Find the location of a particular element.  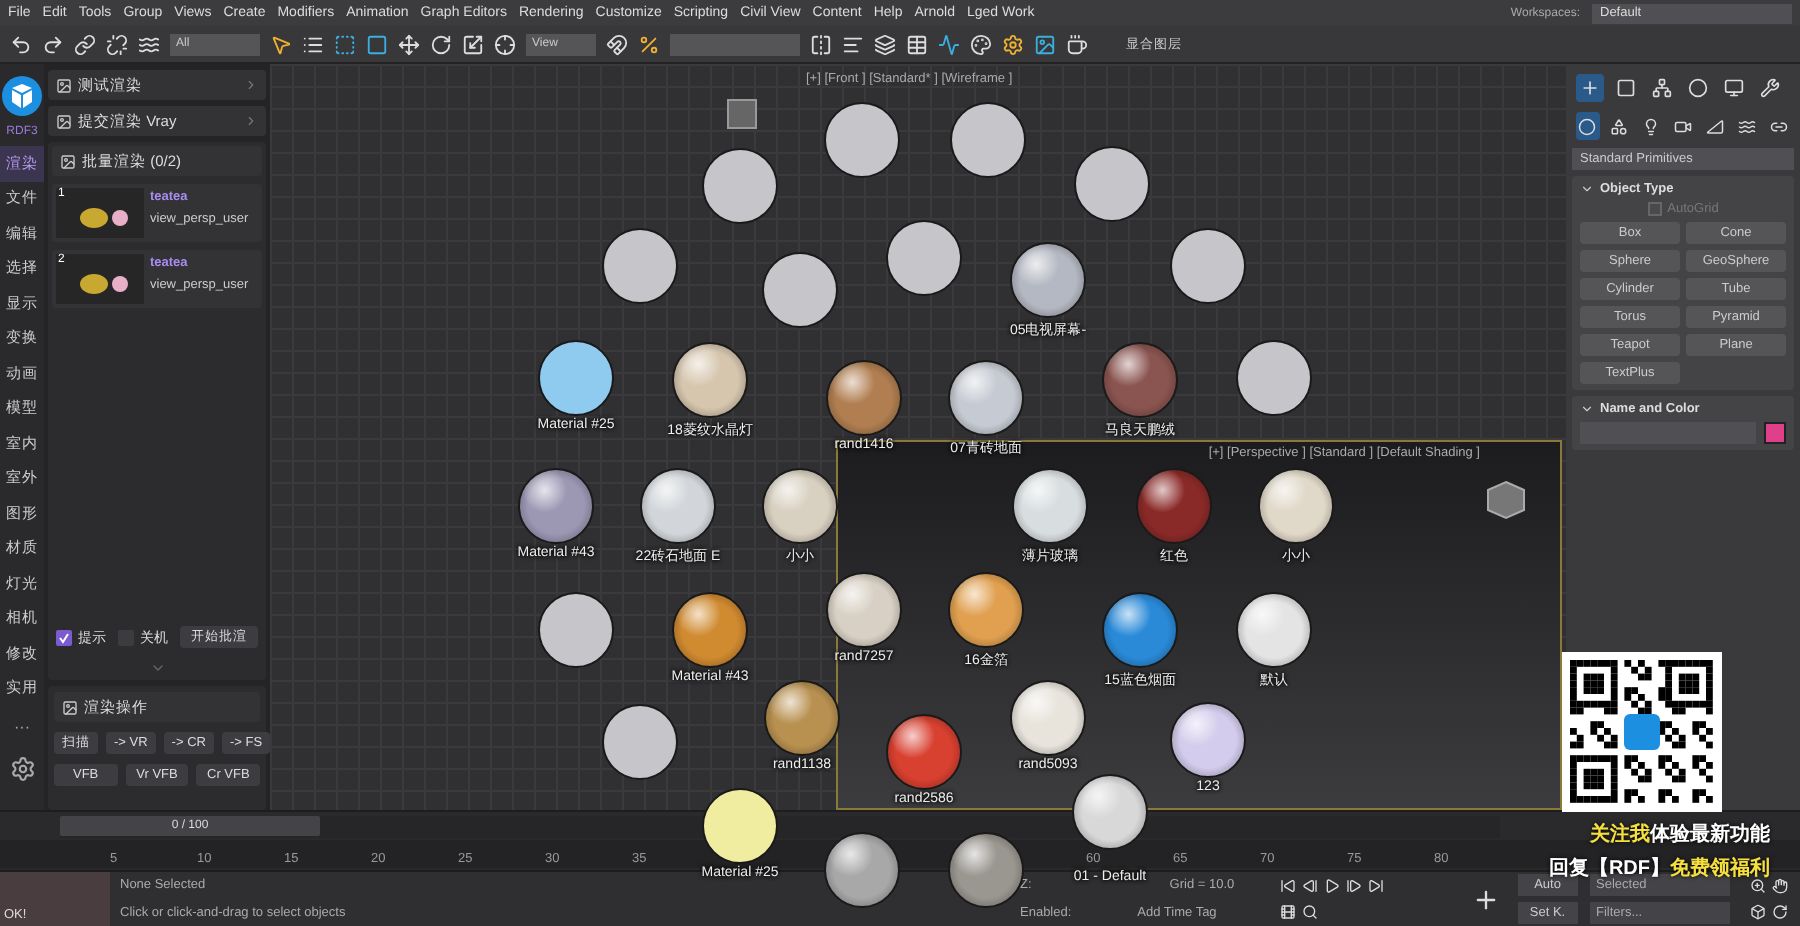

table-icon is located at coordinates (917, 44).